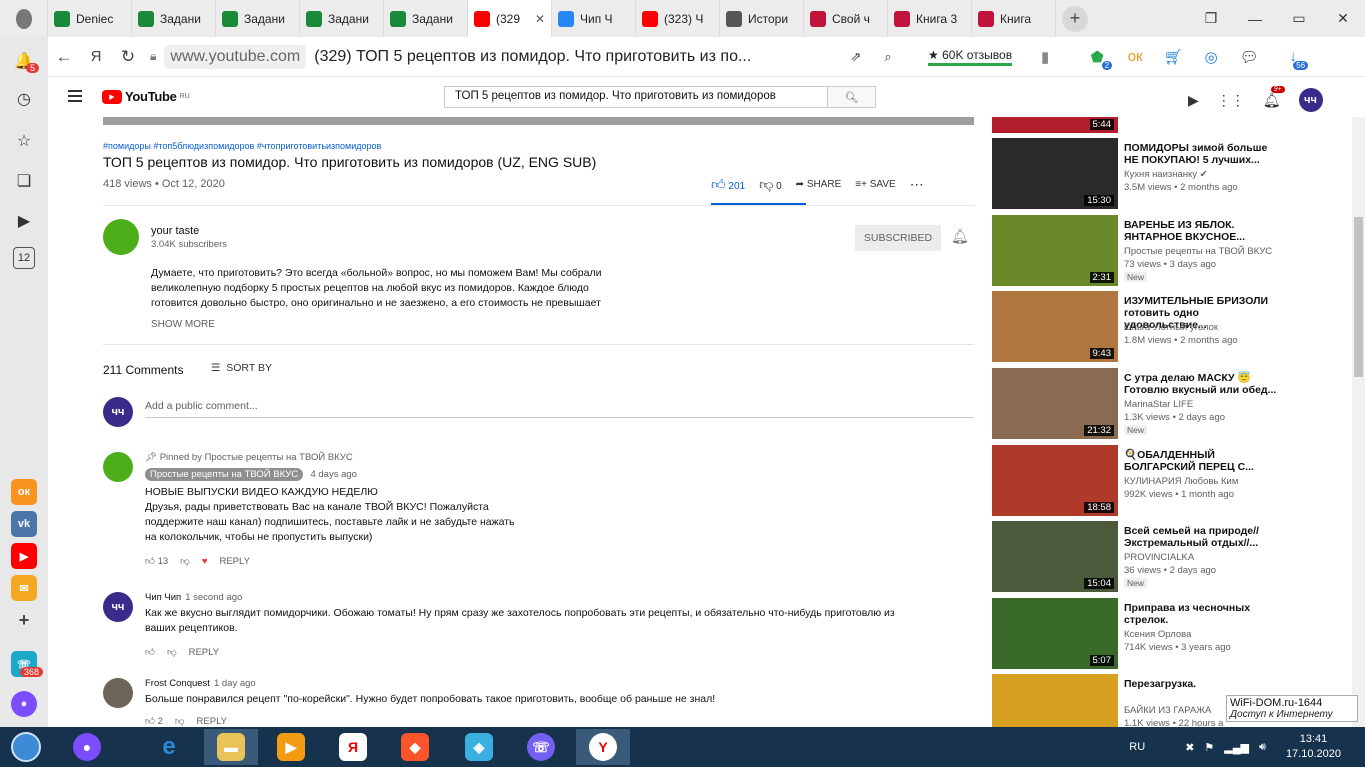 The width and height of the screenshot is (1365, 767). I want to click on video-thumbnail: 9:43, so click(1055, 326).